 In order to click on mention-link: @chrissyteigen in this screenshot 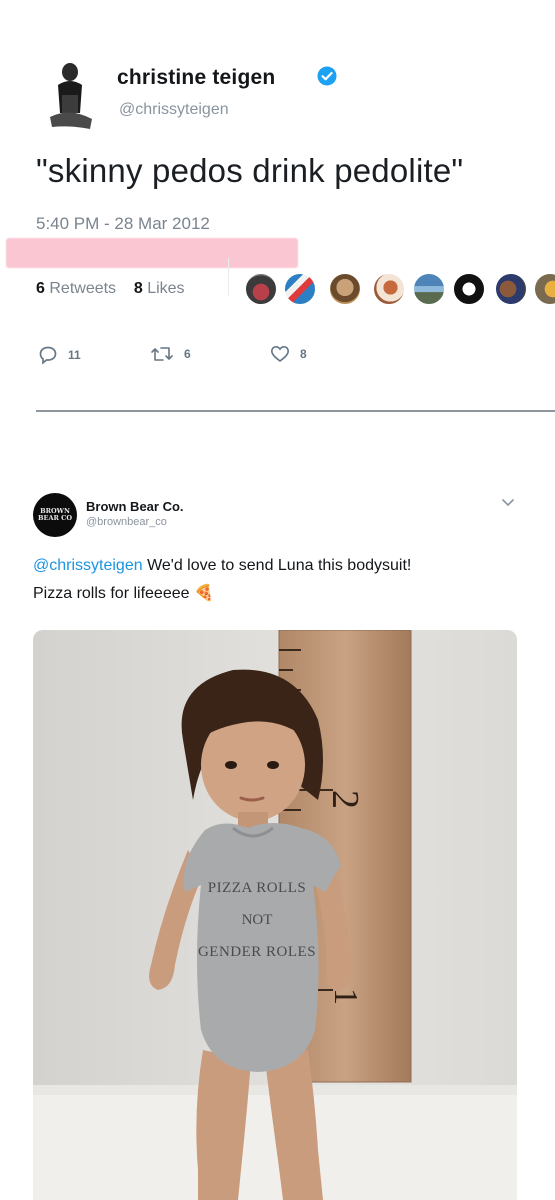, I will do `click(88, 565)`.